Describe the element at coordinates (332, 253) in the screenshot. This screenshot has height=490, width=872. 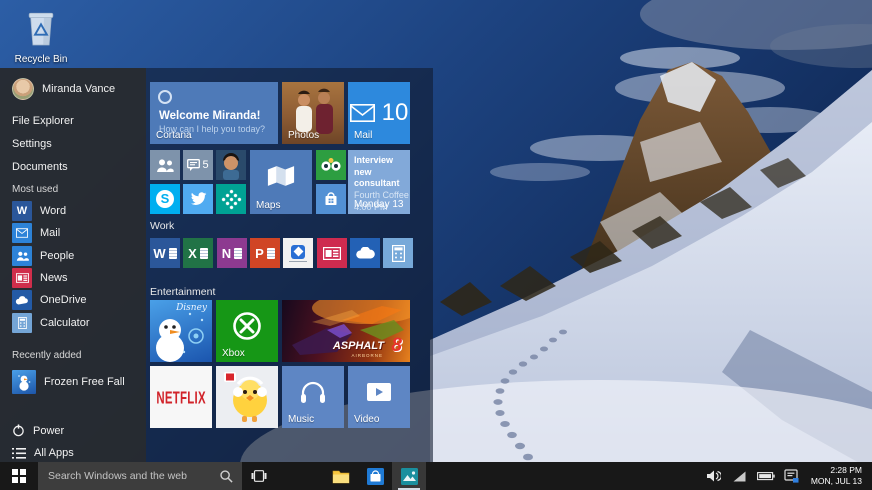
I see `tile-news` at that location.